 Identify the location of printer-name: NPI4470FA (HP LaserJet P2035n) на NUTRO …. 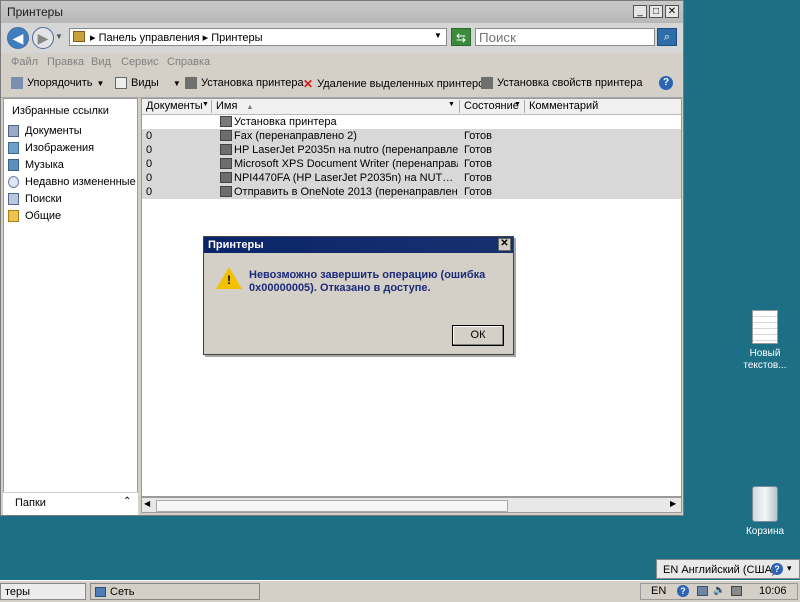
(346, 178).